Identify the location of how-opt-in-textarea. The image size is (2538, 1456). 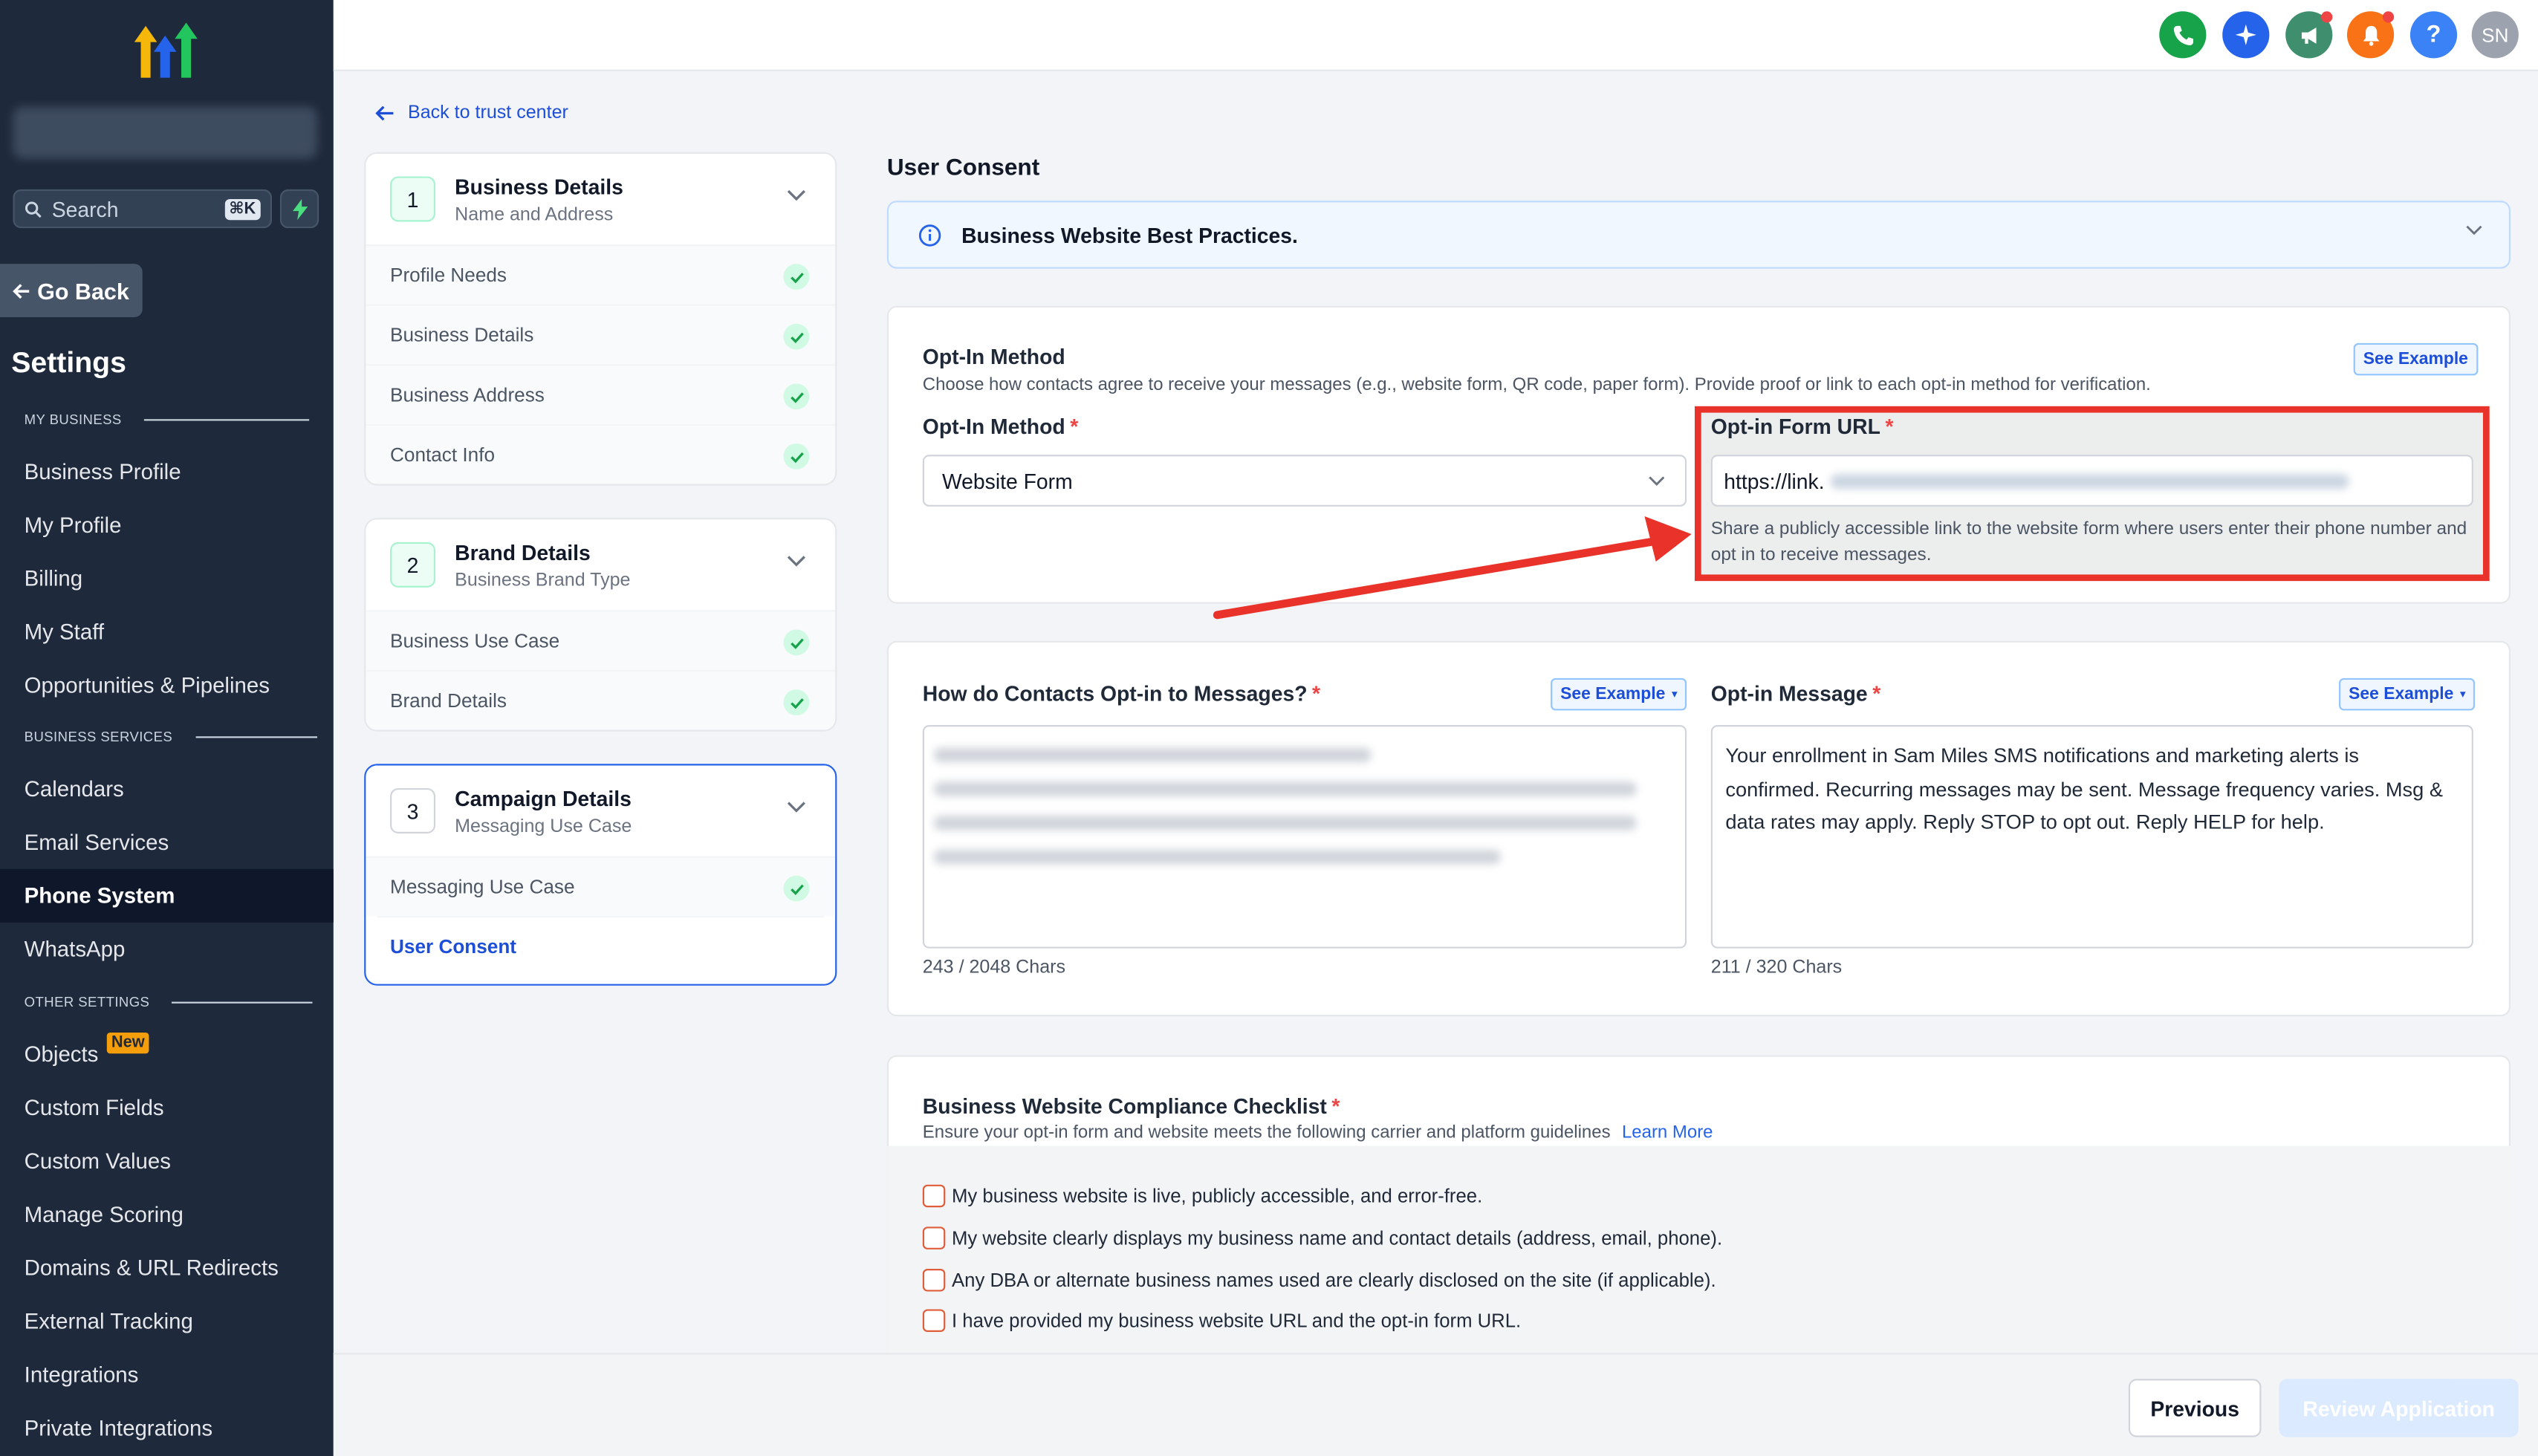
(1304, 837).